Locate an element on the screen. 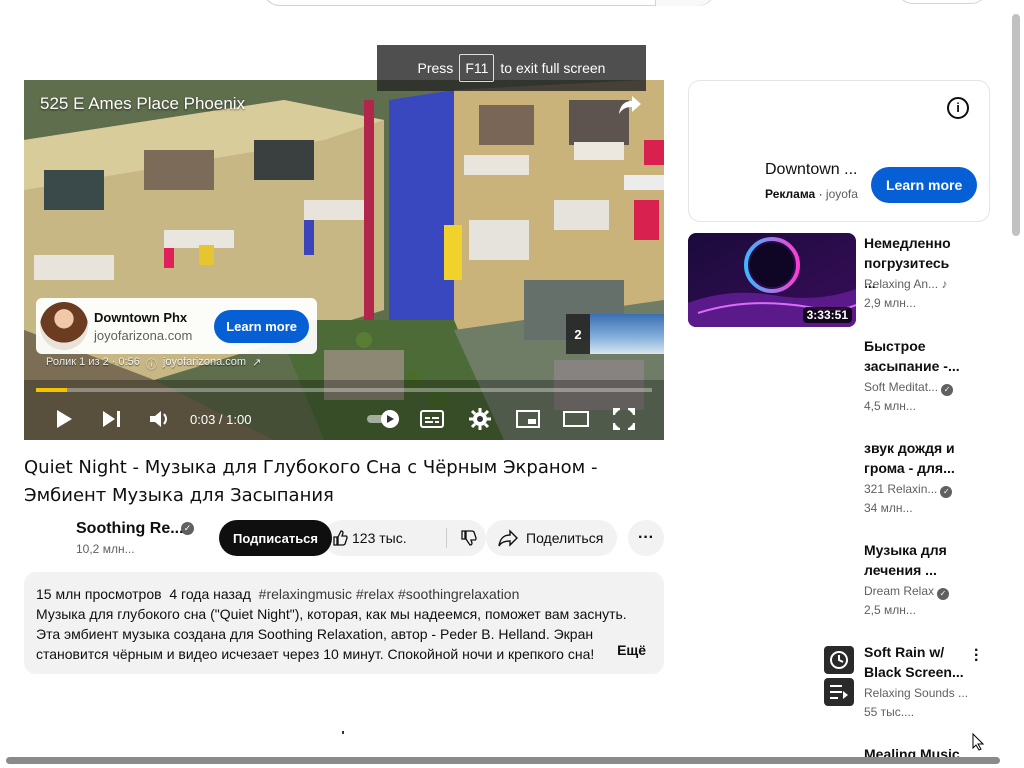 This screenshot has width=1024, height=768. settings-button is located at coordinates (480, 419).